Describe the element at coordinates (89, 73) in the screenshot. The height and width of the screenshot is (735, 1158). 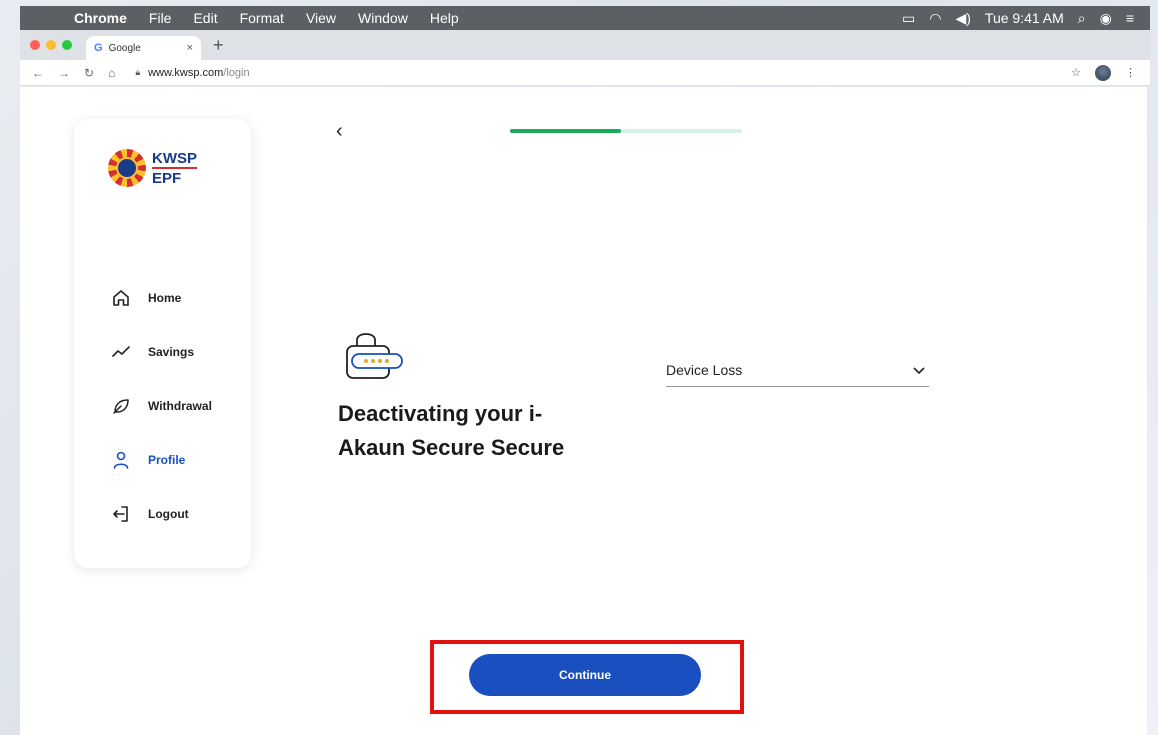
I see `reload-icon: ↻` at that location.